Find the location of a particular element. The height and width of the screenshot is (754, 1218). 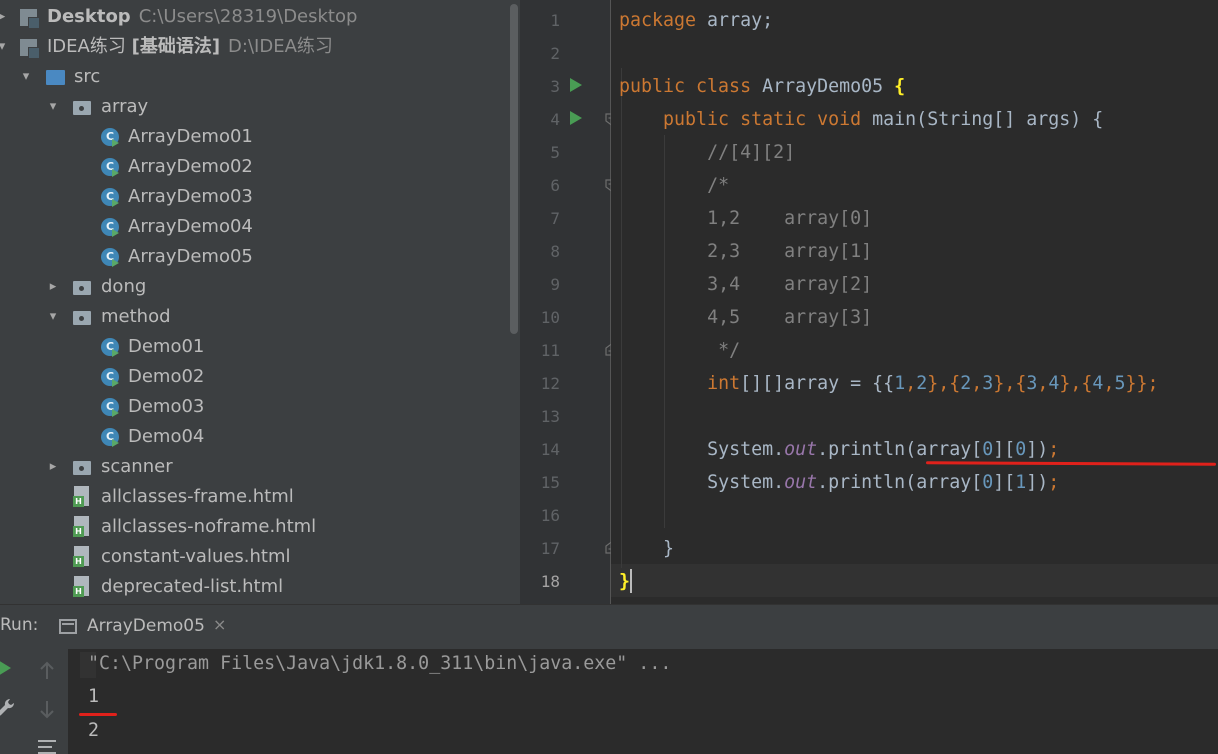

line-number: 12 is located at coordinates (550, 383).